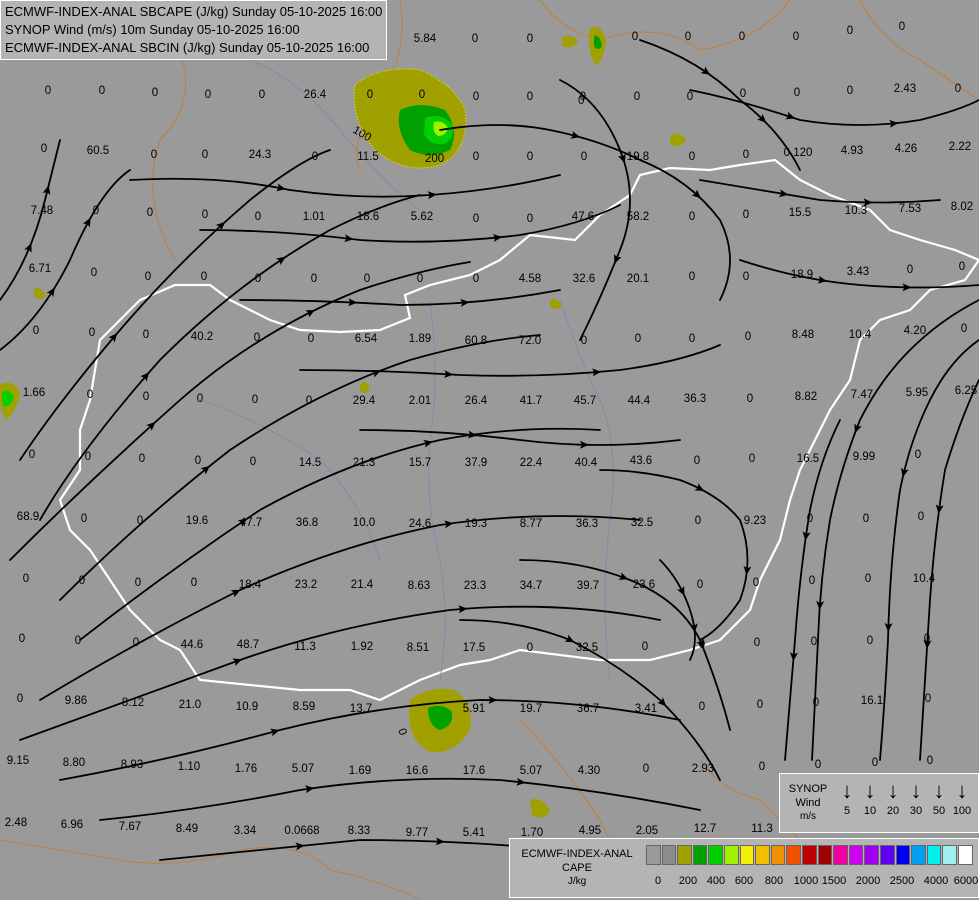 The width and height of the screenshot is (979, 900). What do you see at coordinates (858, 272) in the screenshot?
I see `station-value: 3.43` at bounding box center [858, 272].